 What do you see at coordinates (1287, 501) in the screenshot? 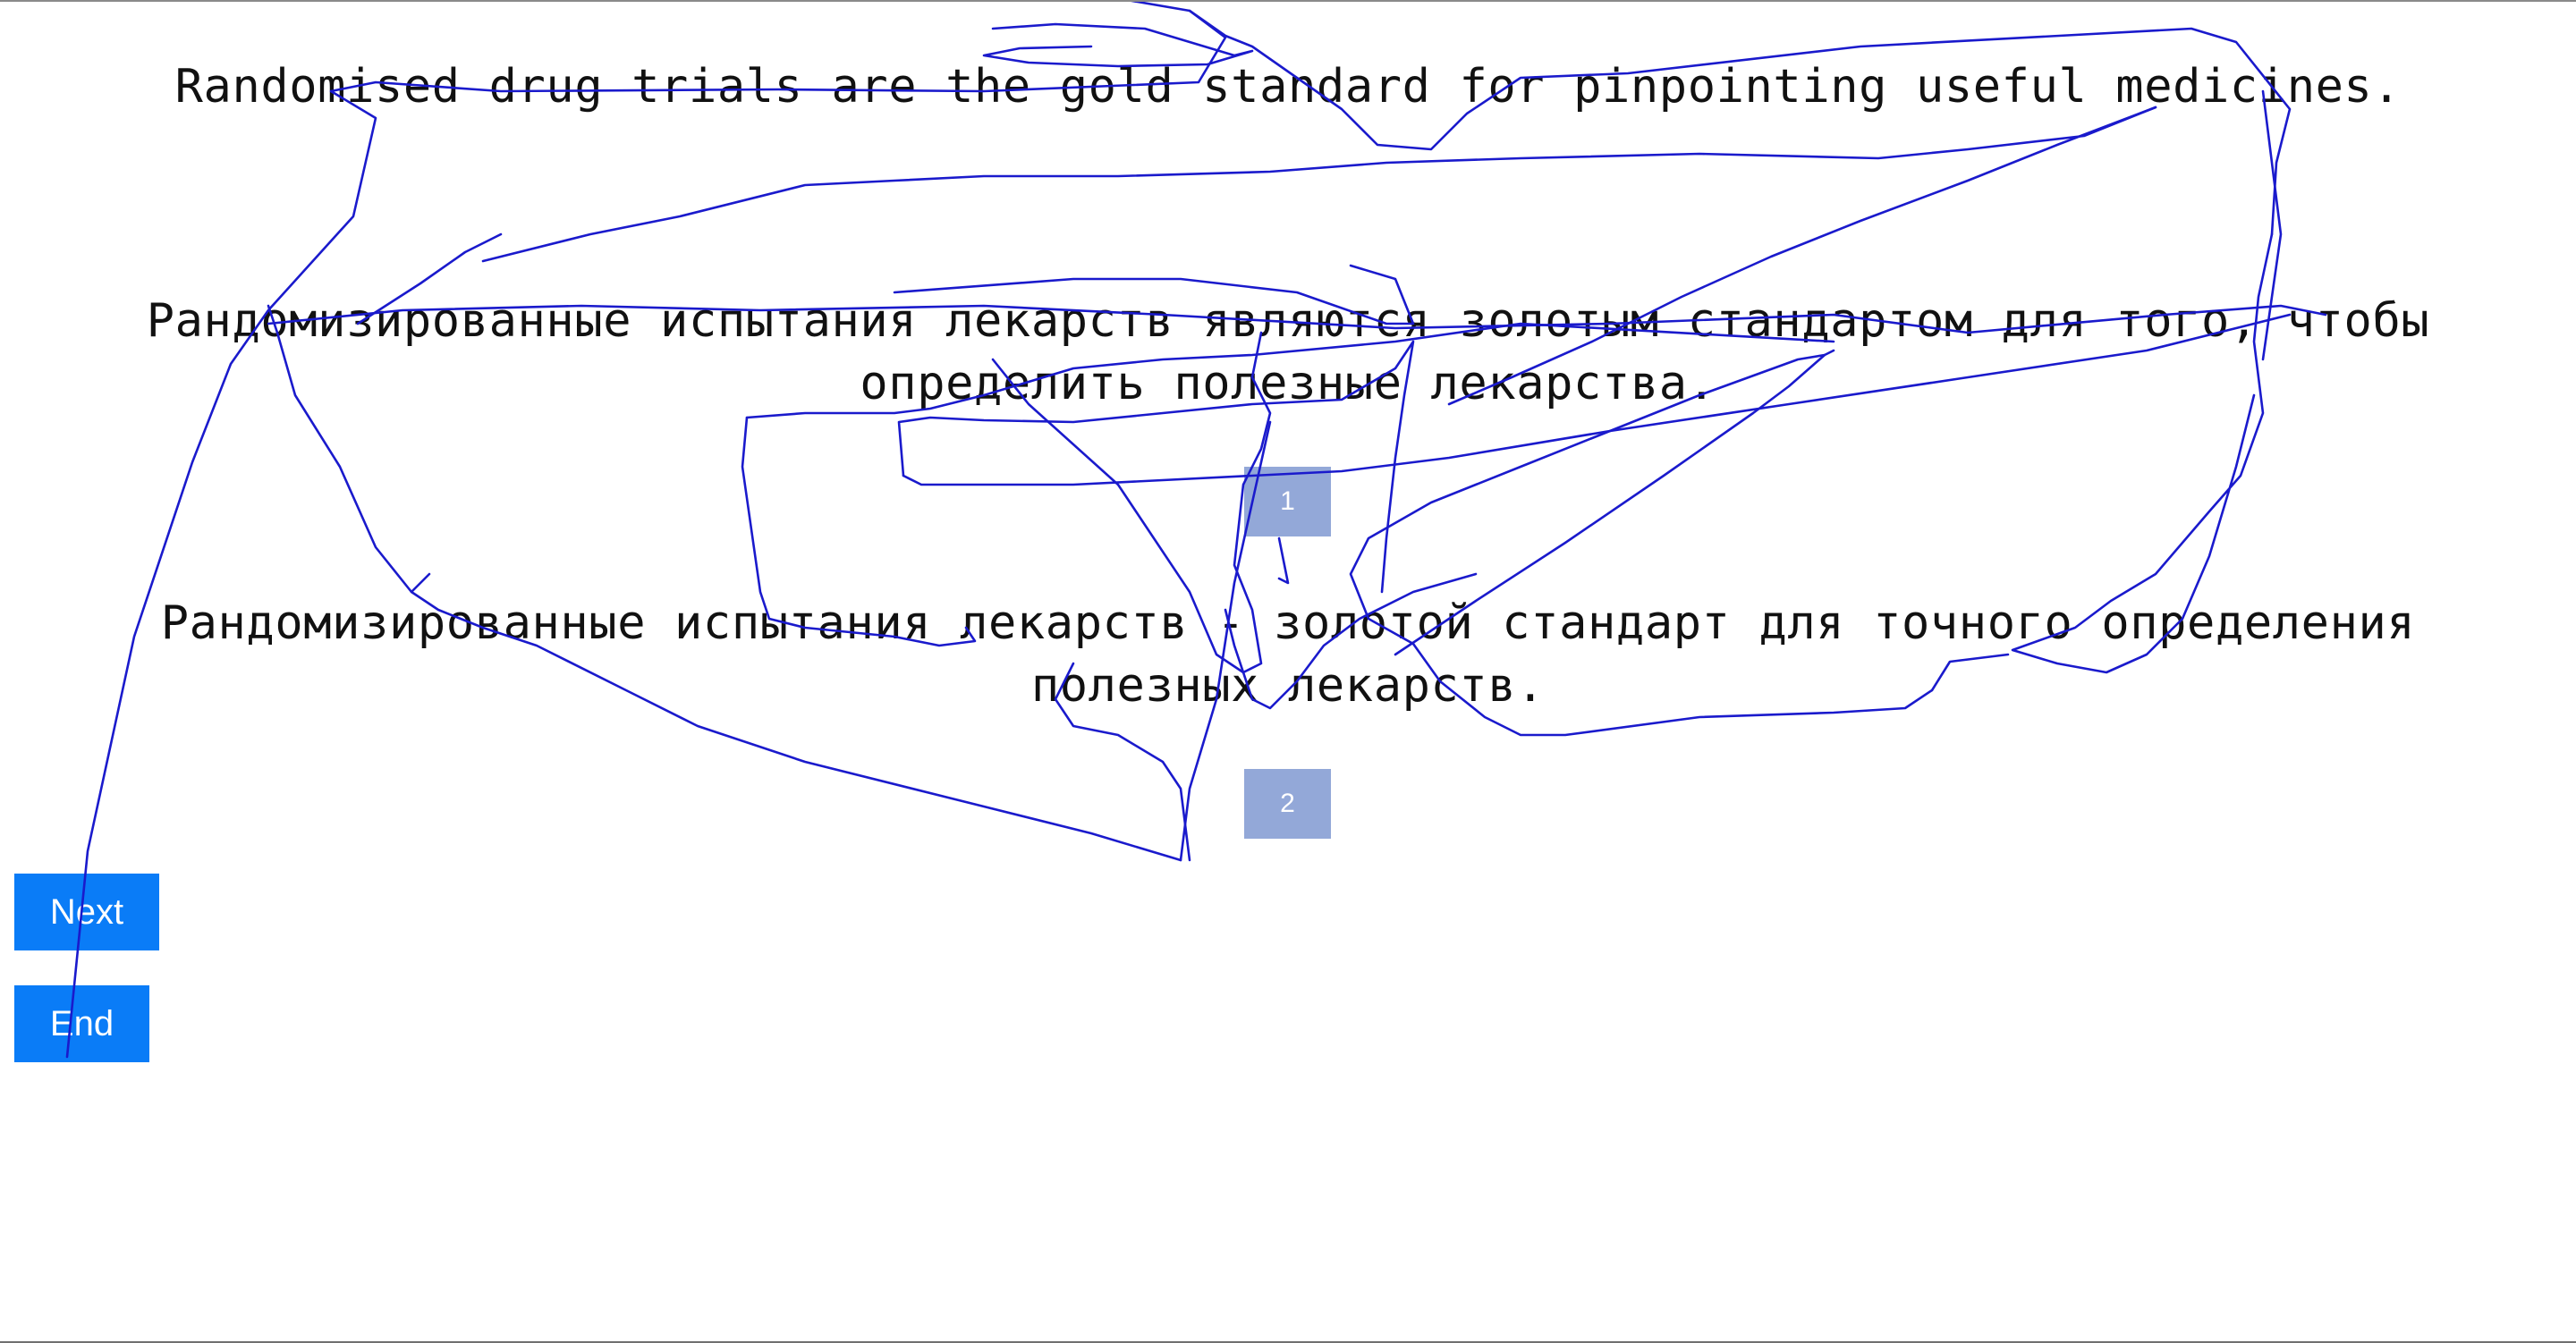
I see `rank-box-1: 1` at bounding box center [1287, 501].